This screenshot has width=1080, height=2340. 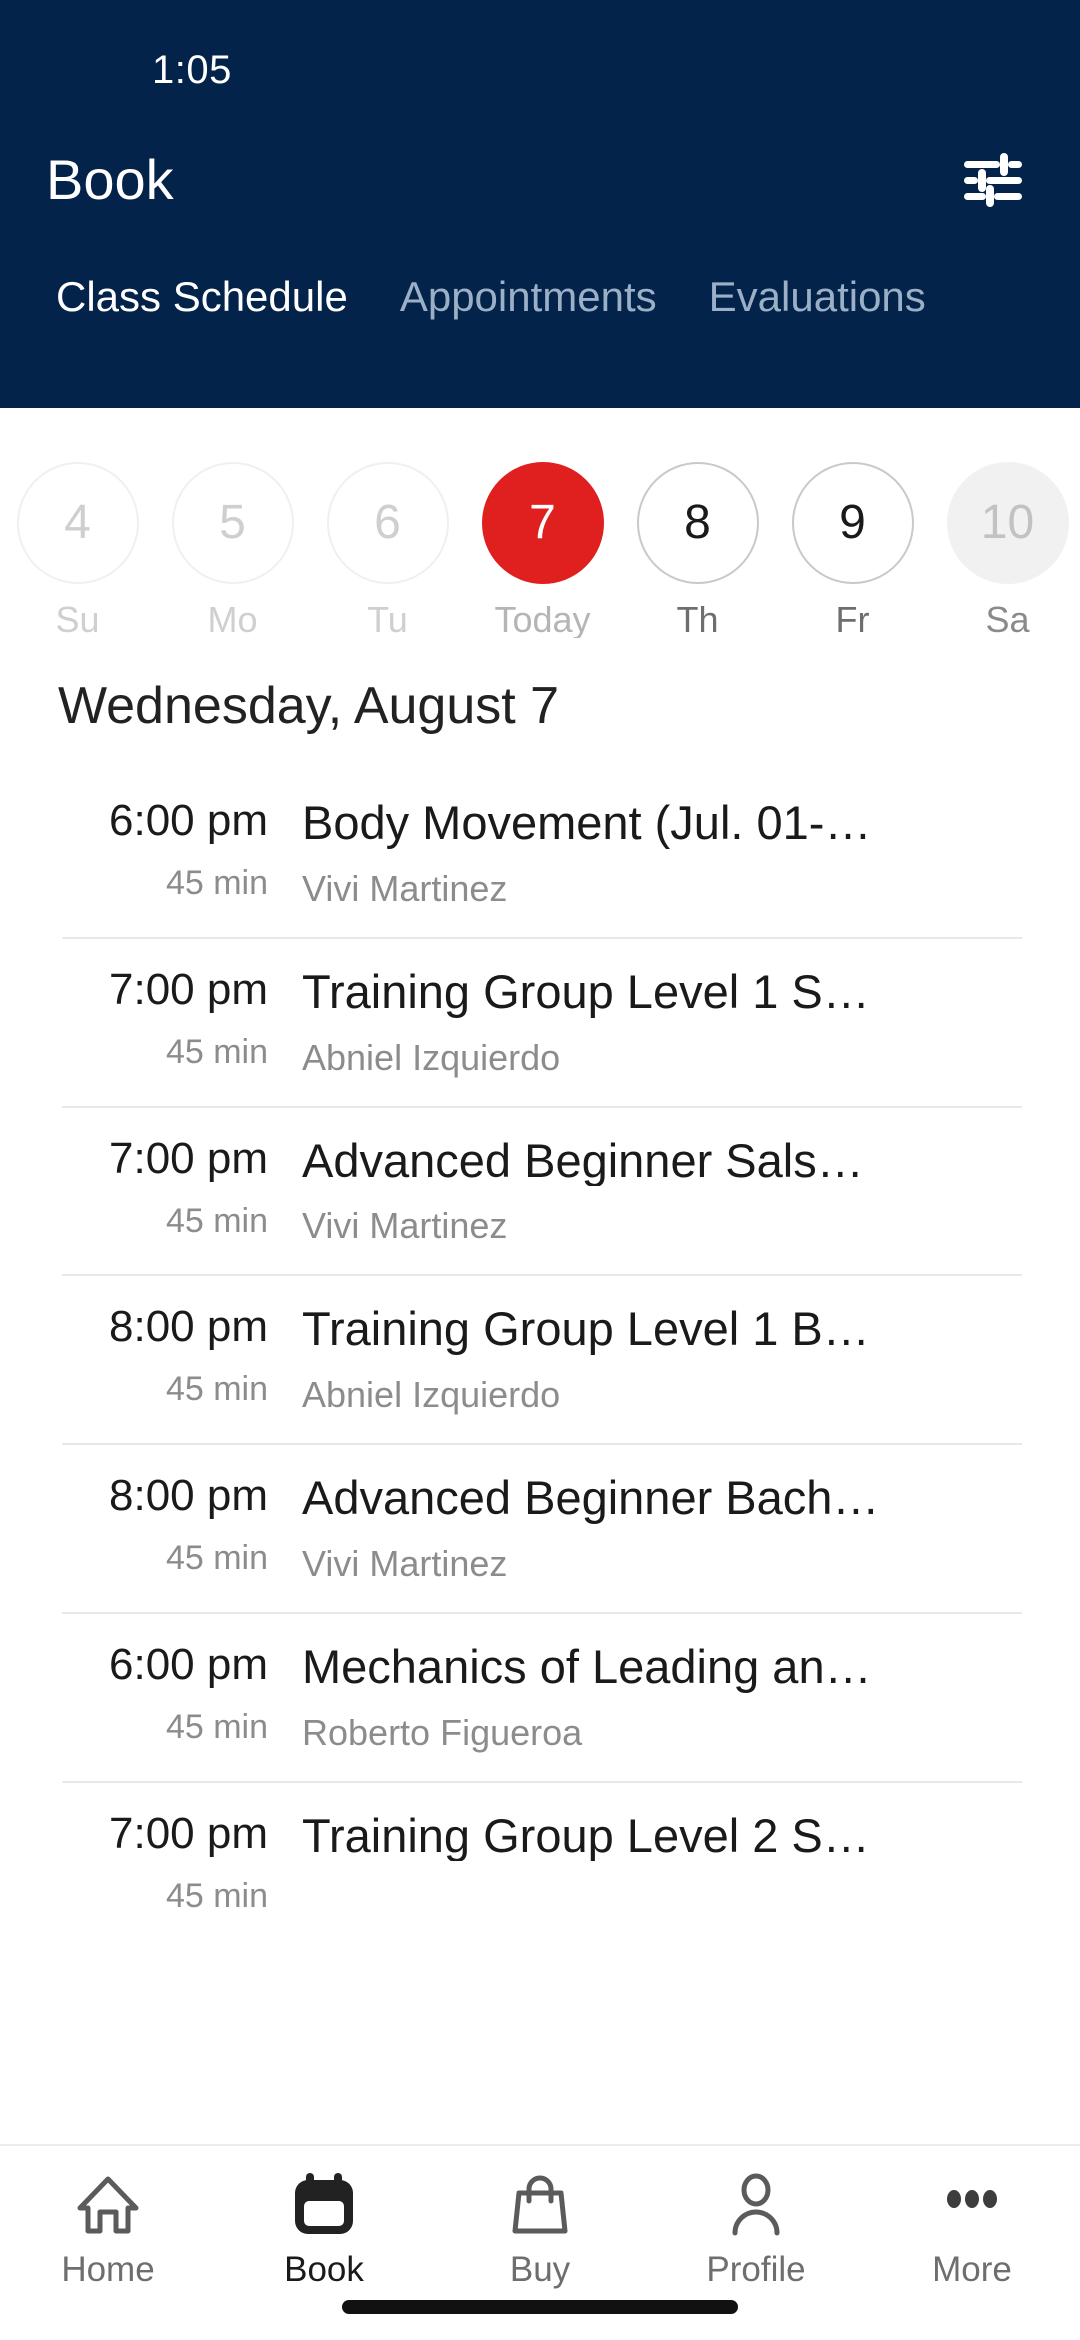 I want to click on home-icon, so click(x=108, y=2205).